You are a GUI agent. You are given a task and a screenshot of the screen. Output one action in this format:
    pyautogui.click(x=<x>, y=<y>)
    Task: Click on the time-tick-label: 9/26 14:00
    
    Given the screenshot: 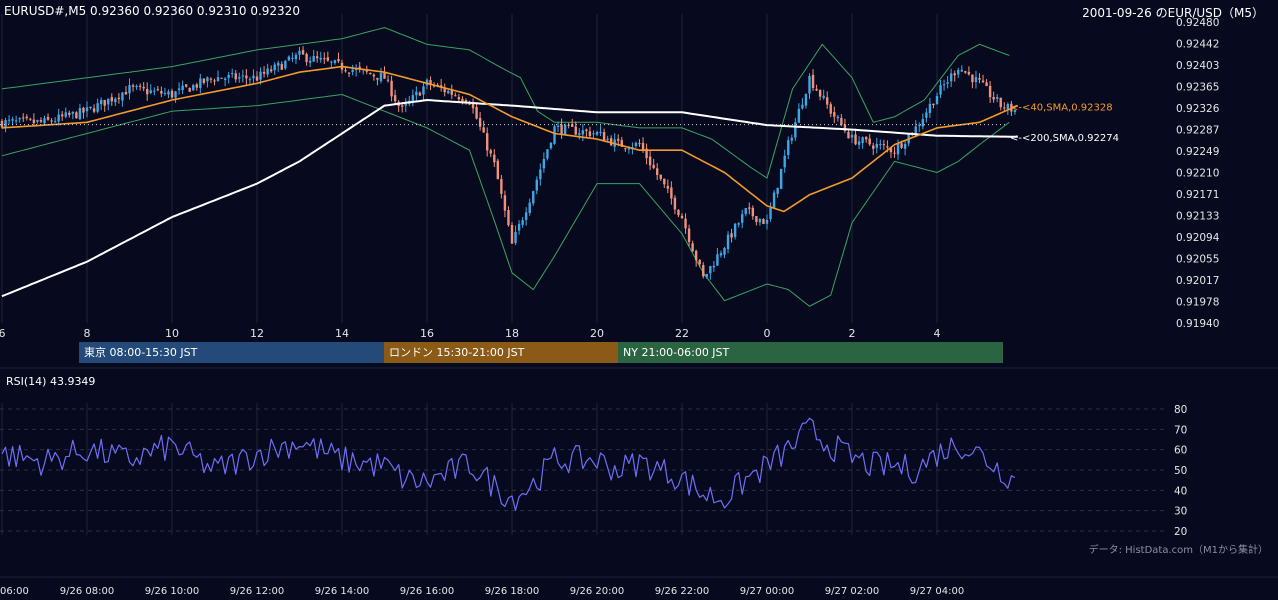 What is the action you would take?
    pyautogui.click(x=342, y=591)
    